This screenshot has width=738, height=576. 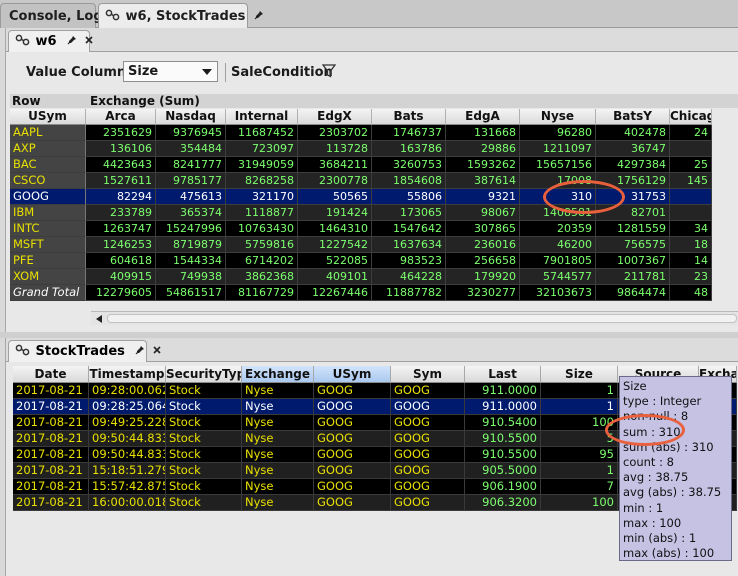 What do you see at coordinates (127, 503) in the screenshot?
I see `table-cell: 16:00:00.018` at bounding box center [127, 503].